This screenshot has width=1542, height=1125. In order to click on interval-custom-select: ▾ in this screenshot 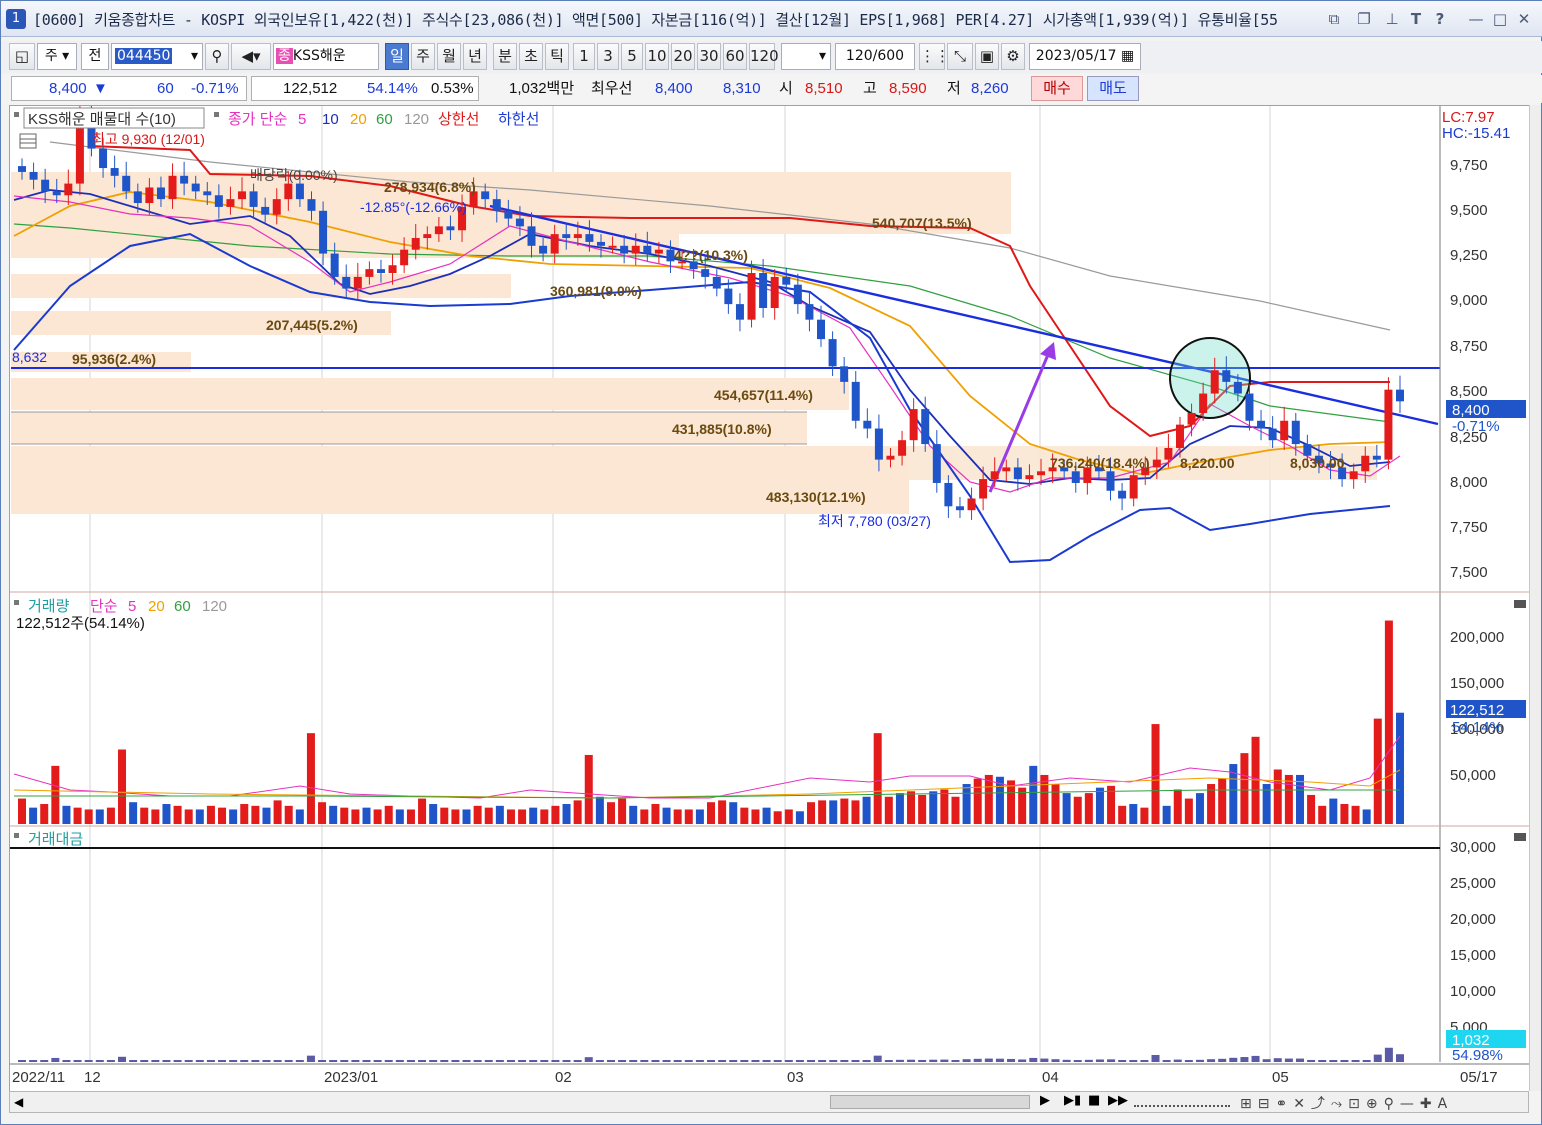, I will do `click(806, 56)`.